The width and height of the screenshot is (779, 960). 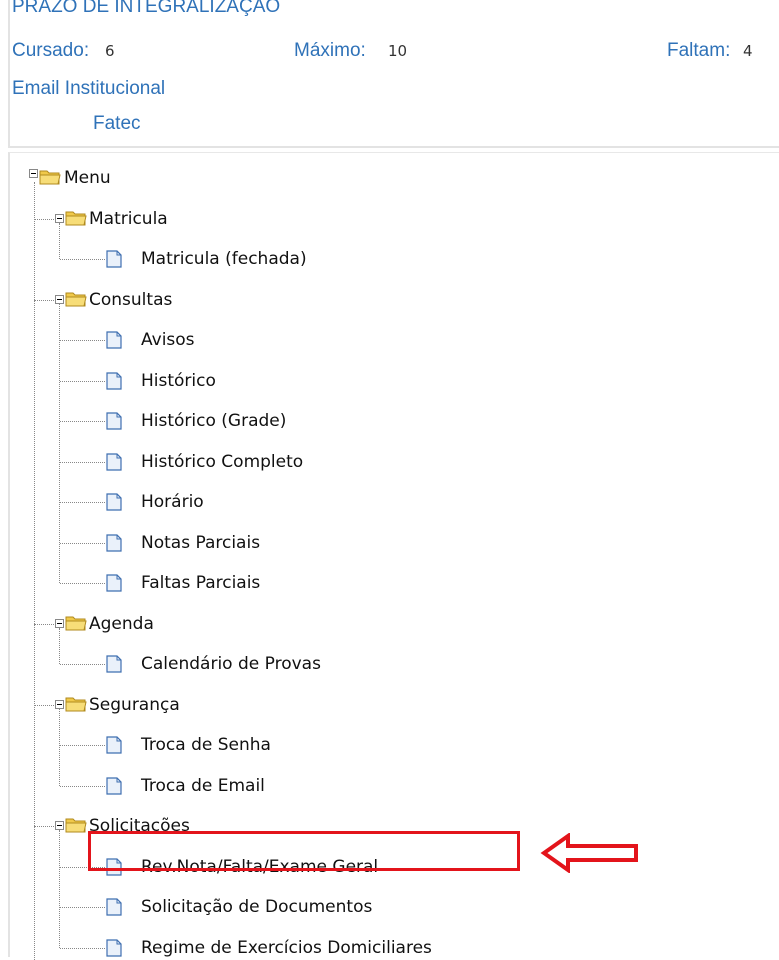 What do you see at coordinates (121, 624) in the screenshot?
I see `tree-group: Agenda` at bounding box center [121, 624].